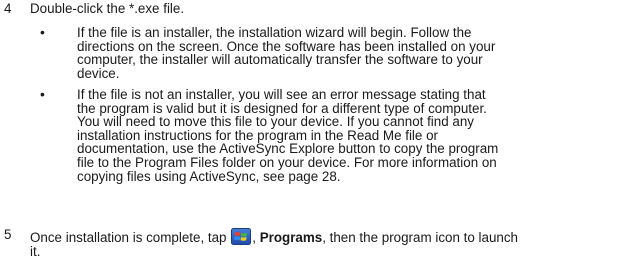 The image size is (629, 260). What do you see at coordinates (420, 237) in the screenshot?
I see `step-text-after-bold: , then the program icon to launch` at bounding box center [420, 237].